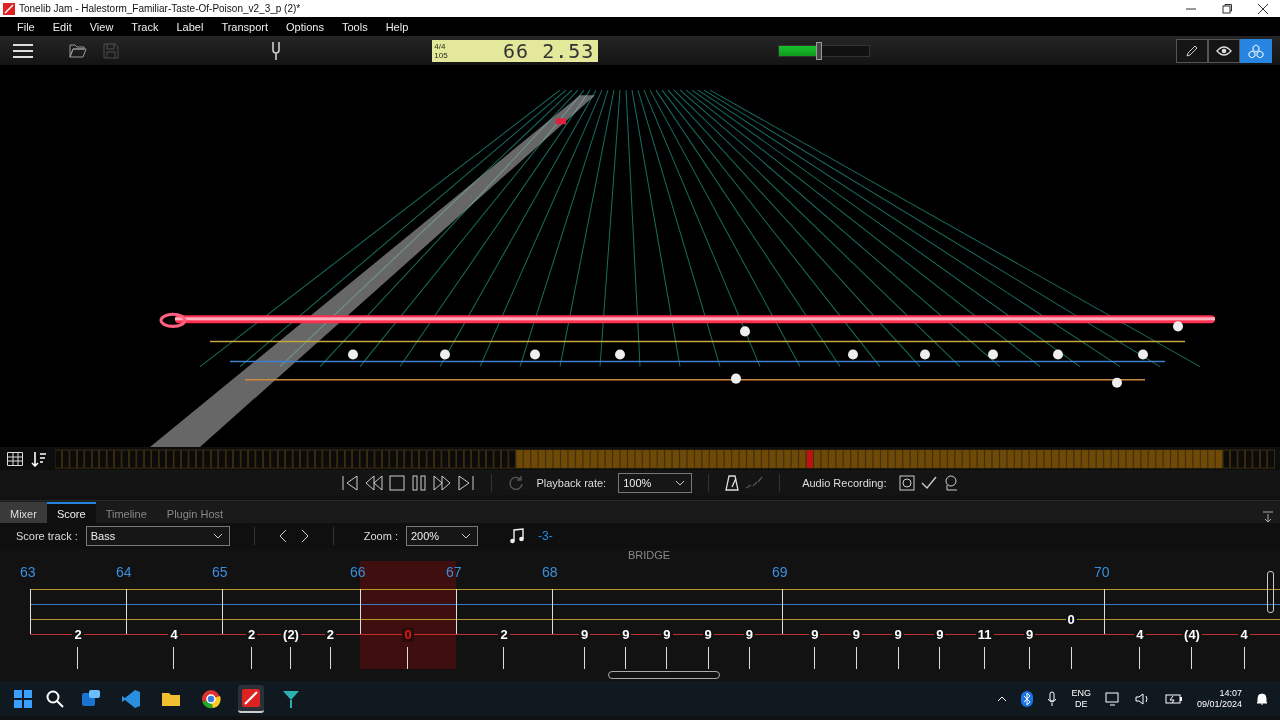  What do you see at coordinates (304, 536) in the screenshot?
I see `next-icon` at bounding box center [304, 536].